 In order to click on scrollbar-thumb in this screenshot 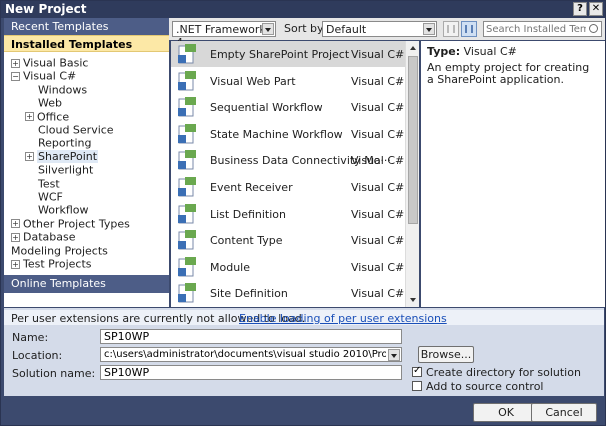, I will do `click(413, 140)`.